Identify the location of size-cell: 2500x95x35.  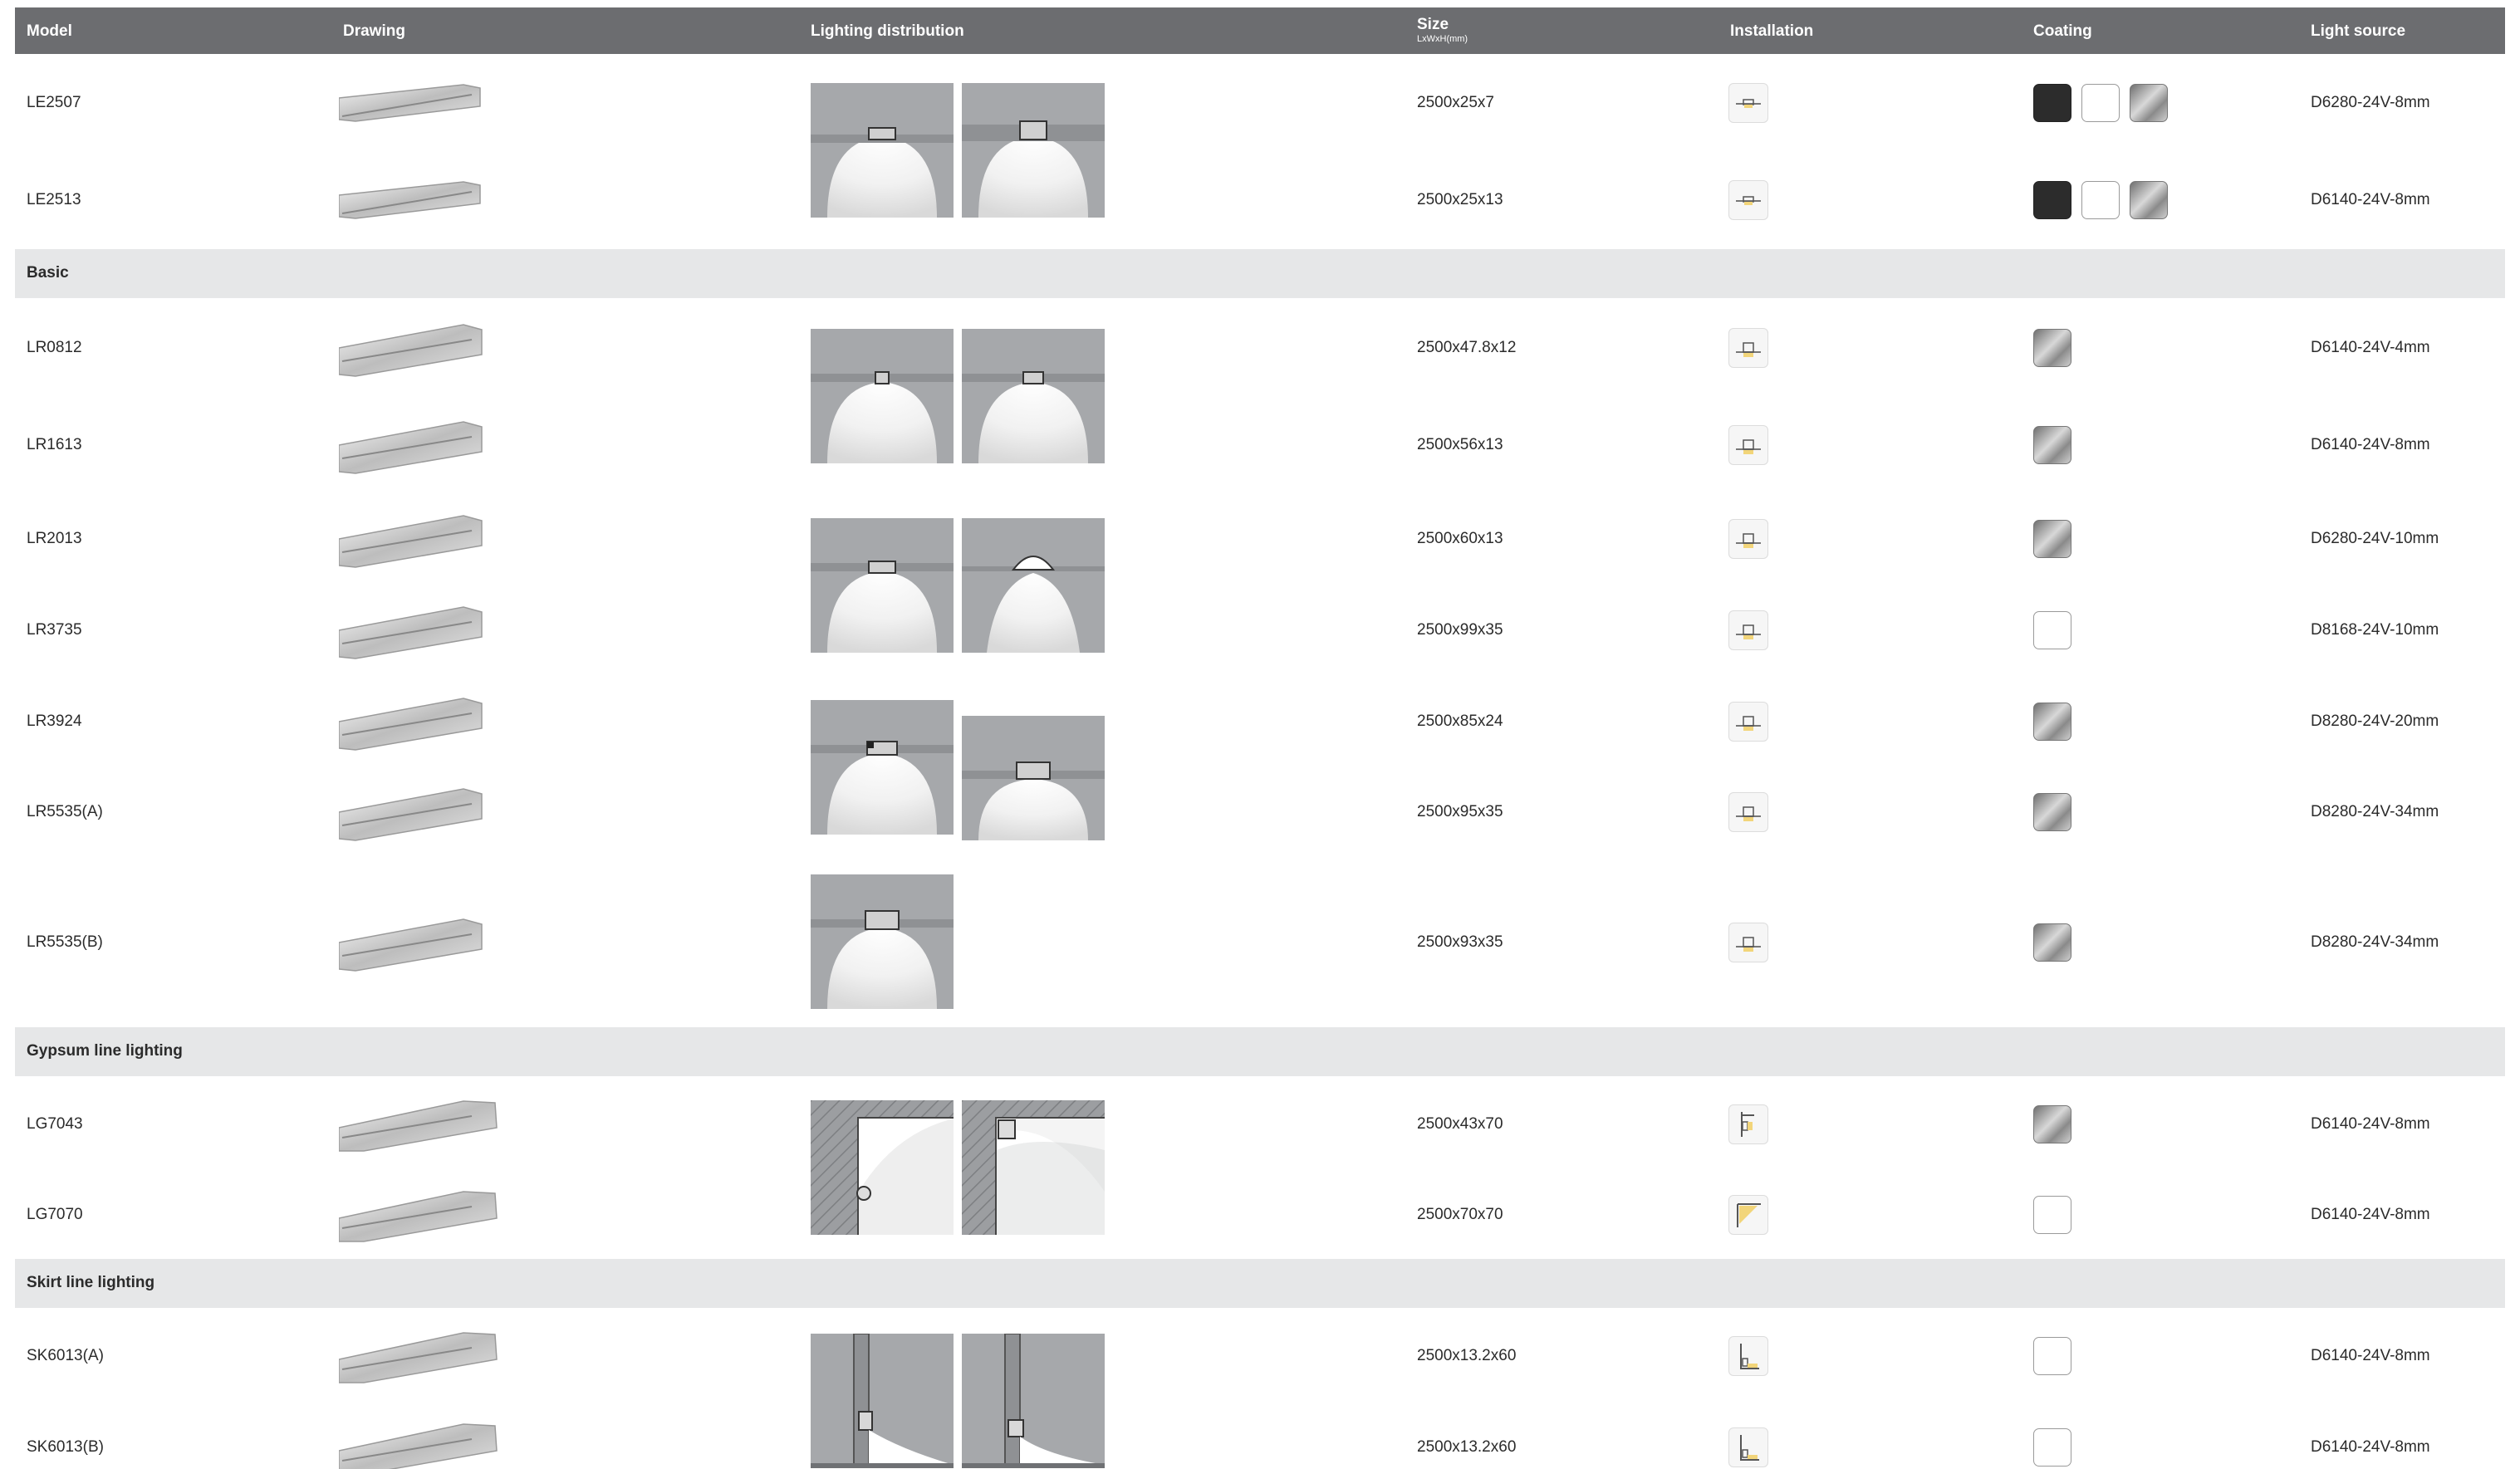
(1460, 811).